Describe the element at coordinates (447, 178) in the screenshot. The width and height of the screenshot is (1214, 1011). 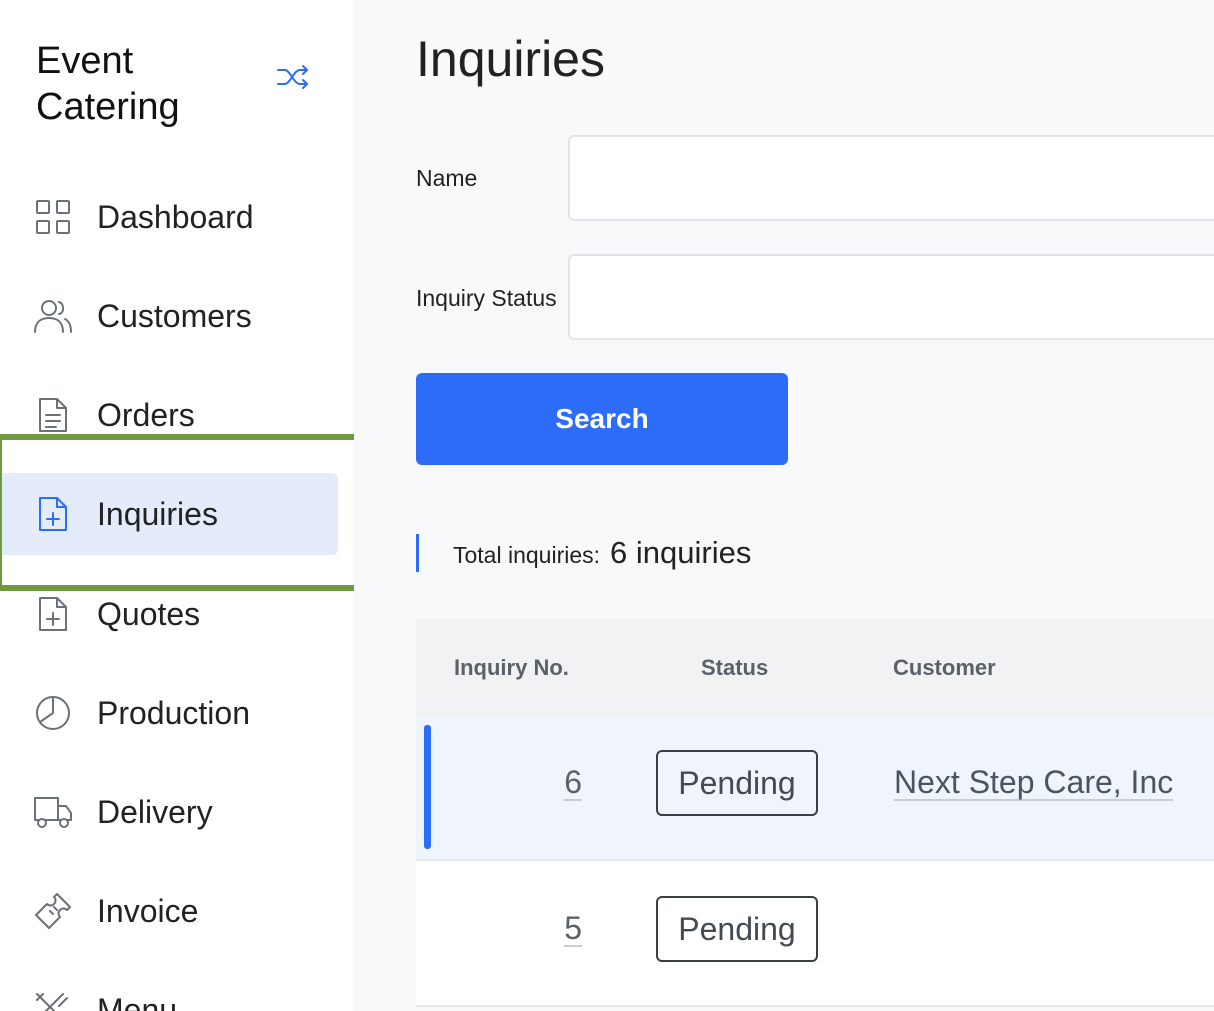
I see `name-label: Name` at that location.